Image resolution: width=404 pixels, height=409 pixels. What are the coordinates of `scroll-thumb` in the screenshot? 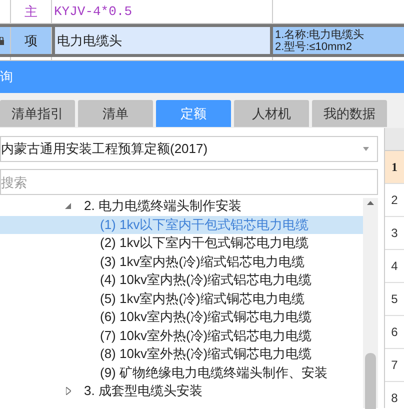 It's located at (370, 381).